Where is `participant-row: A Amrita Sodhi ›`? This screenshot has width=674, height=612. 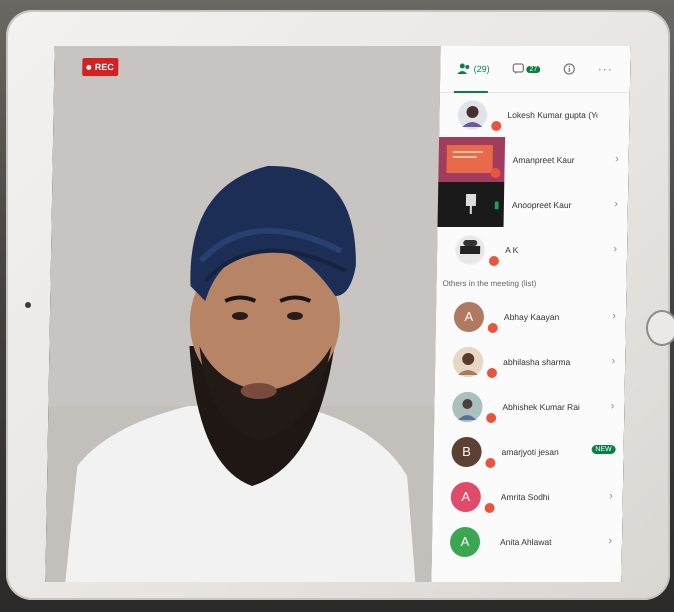
participant-row: A Amrita Sodhi › is located at coordinates (527, 496).